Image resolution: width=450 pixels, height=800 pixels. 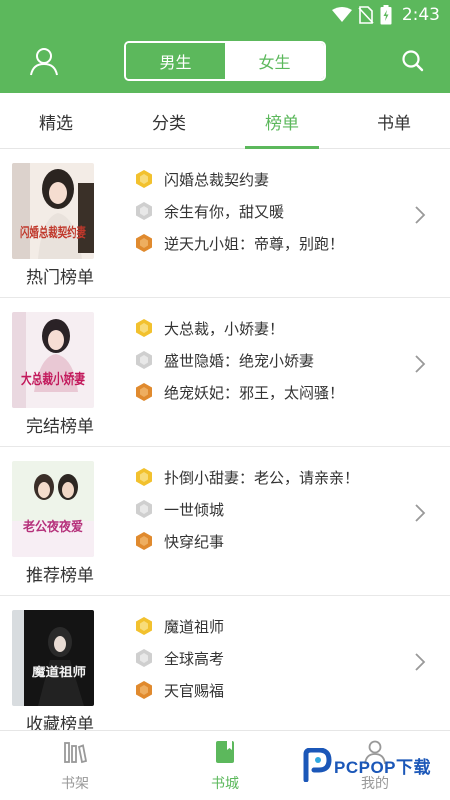 What do you see at coordinates (224, 211) in the screenshot?
I see `rank-title: 余生有你，甜又暖` at bounding box center [224, 211].